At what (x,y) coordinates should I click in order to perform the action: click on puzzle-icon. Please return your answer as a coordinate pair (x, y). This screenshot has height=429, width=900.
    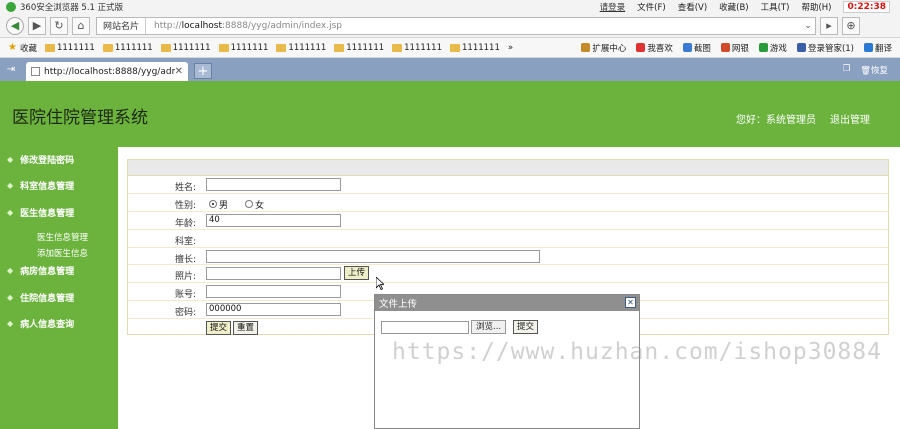
    Looking at the image, I should click on (586, 47).